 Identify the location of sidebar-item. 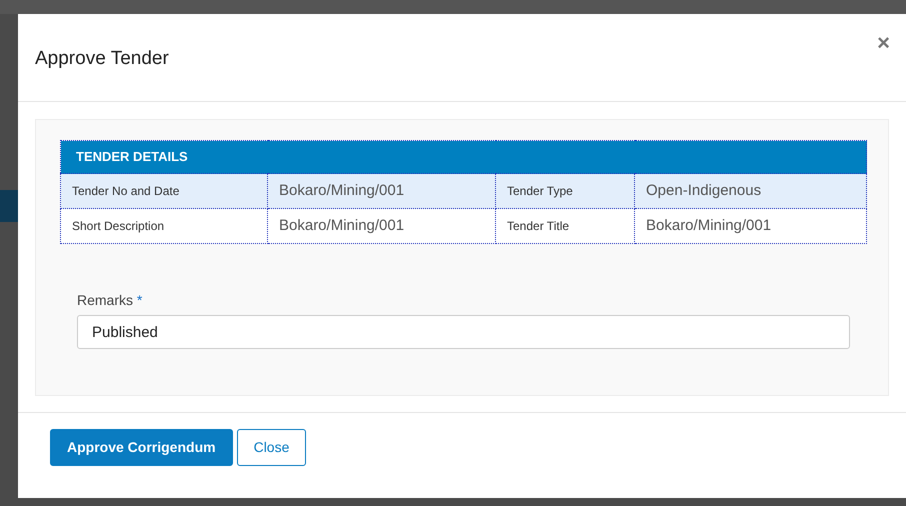
(9, 206).